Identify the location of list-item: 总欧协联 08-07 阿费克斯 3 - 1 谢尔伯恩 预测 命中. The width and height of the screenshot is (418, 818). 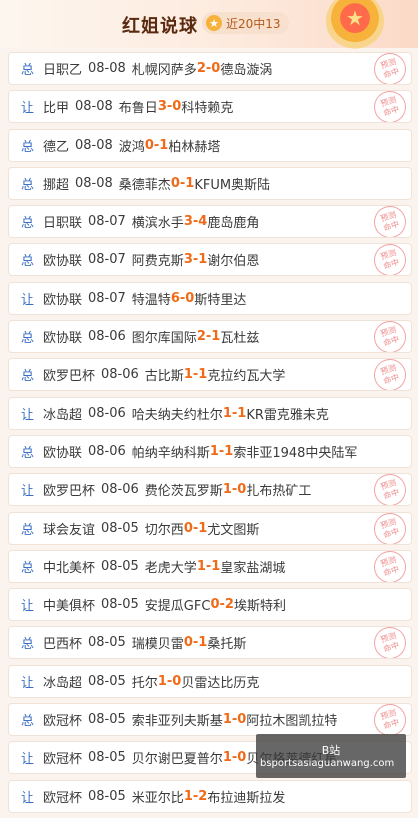
(210, 260).